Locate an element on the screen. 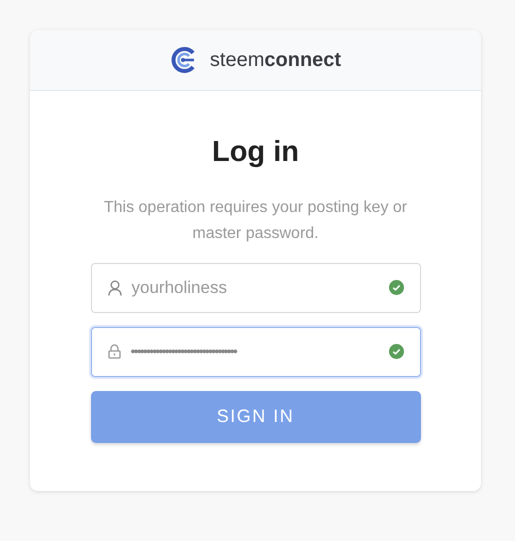  password-field: •••••••••••••••••••••••••••••••••• is located at coordinates (255, 351).